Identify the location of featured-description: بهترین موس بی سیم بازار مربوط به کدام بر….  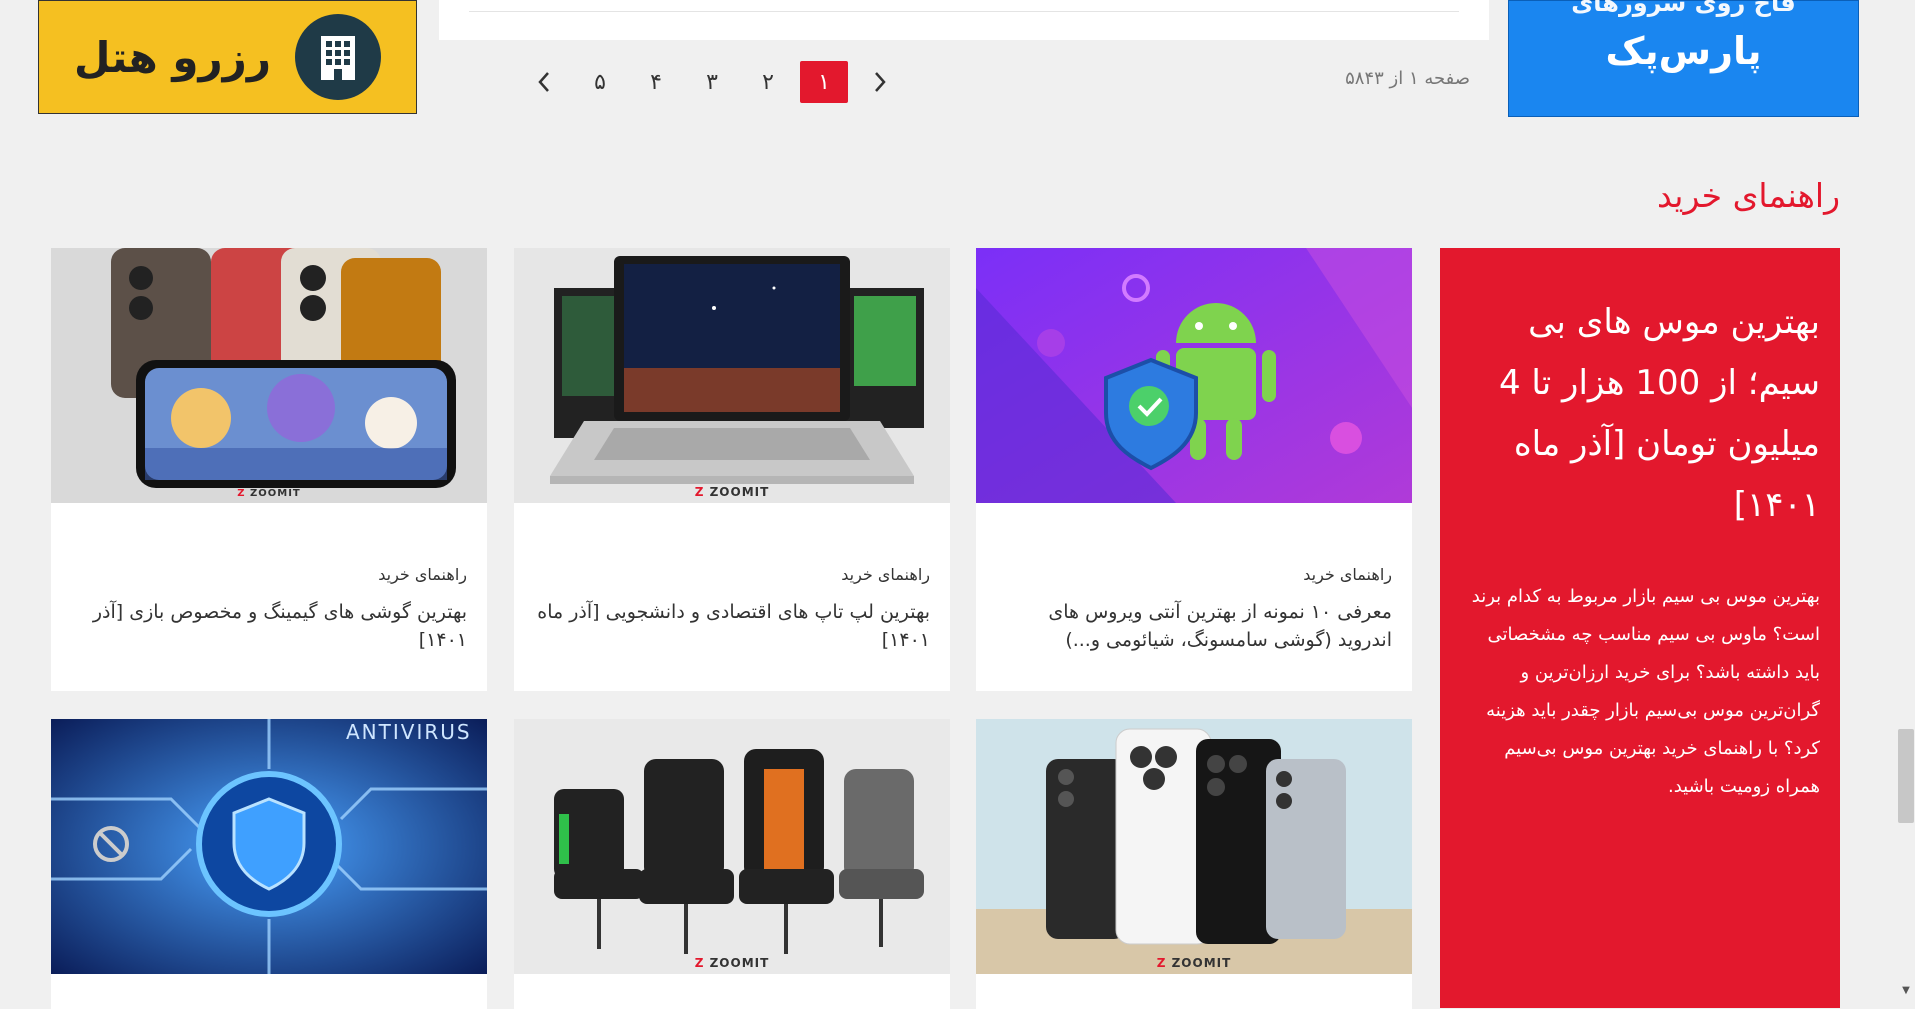
(1645, 691).